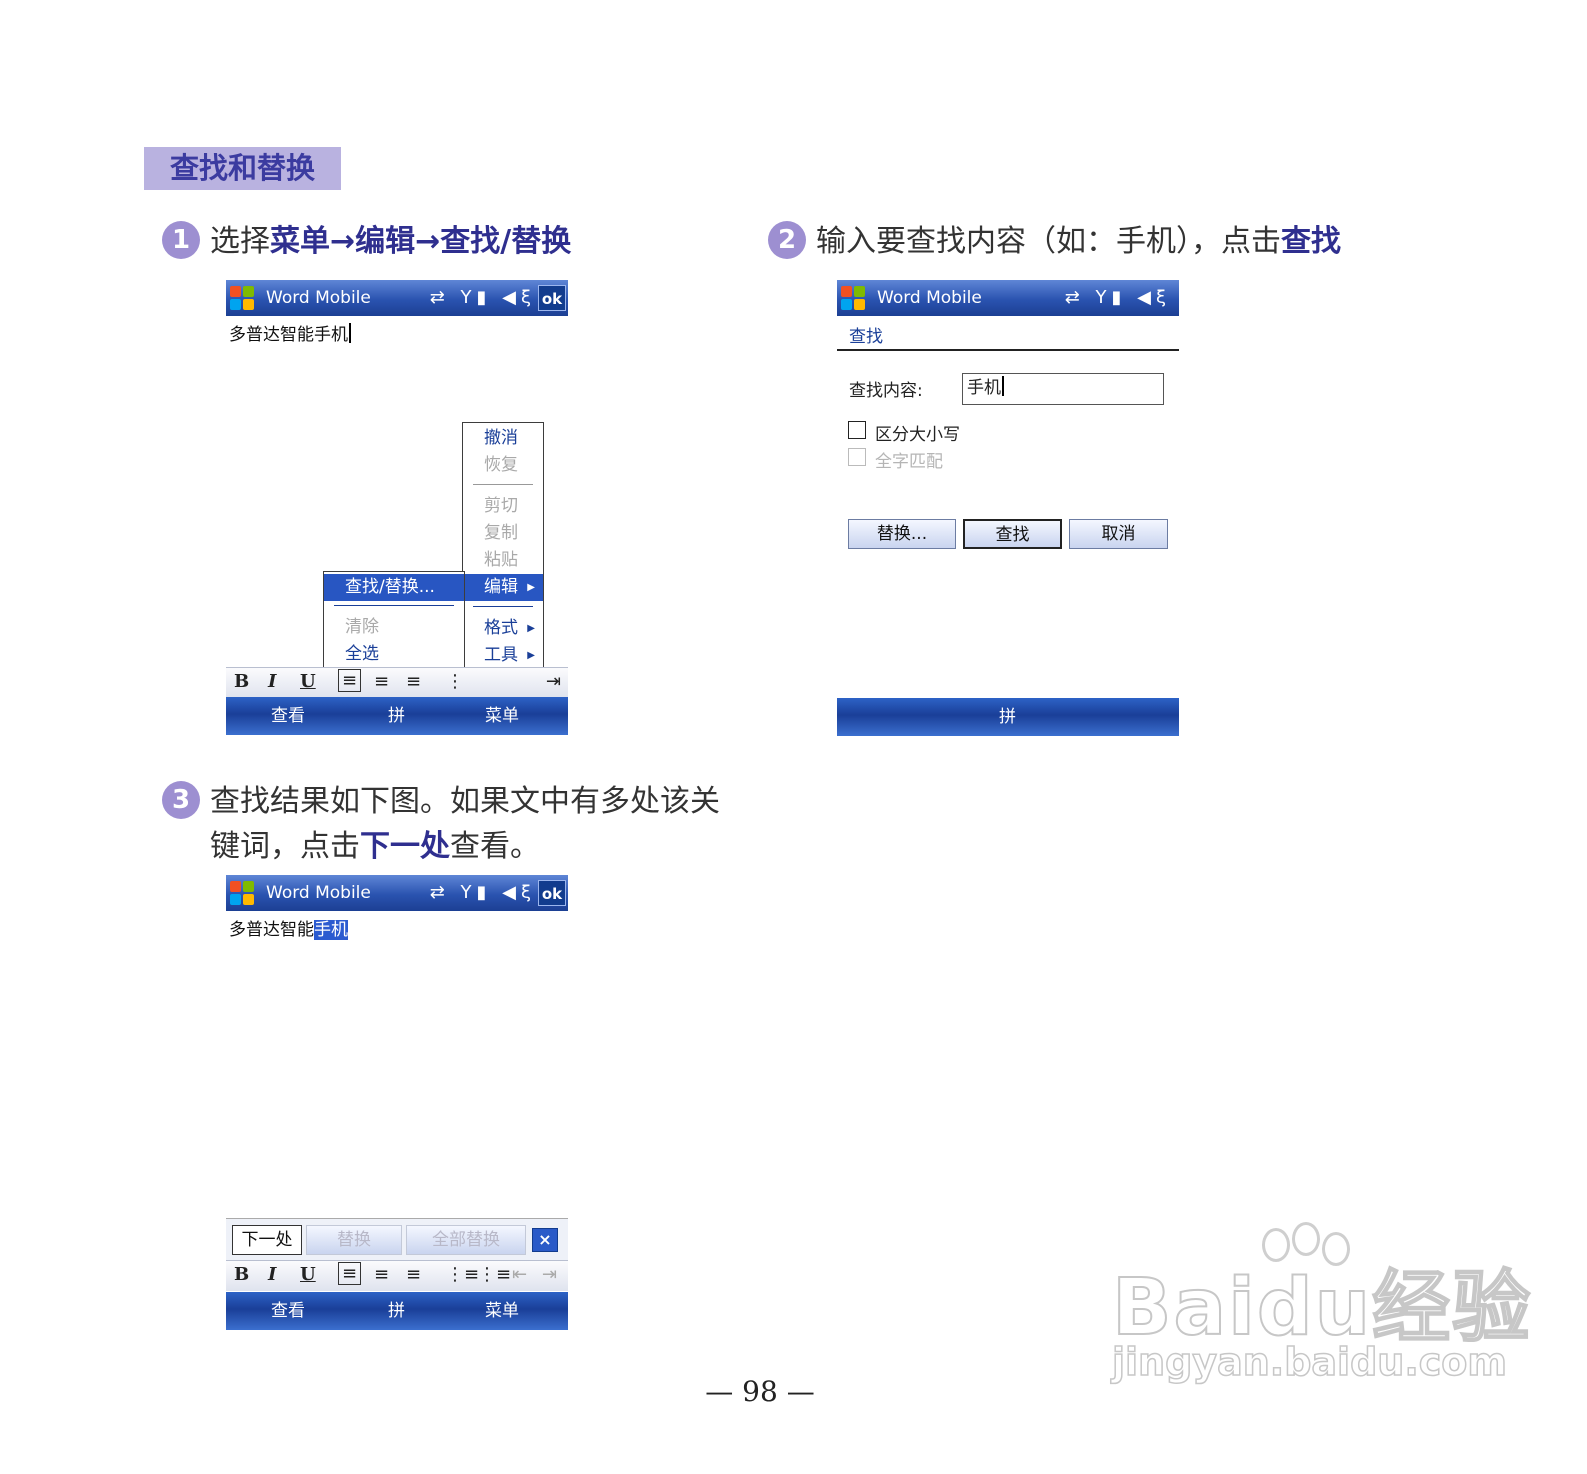 The image size is (1587, 1474). Describe the element at coordinates (1063, 389) in the screenshot. I see `find-input: 手机` at that location.